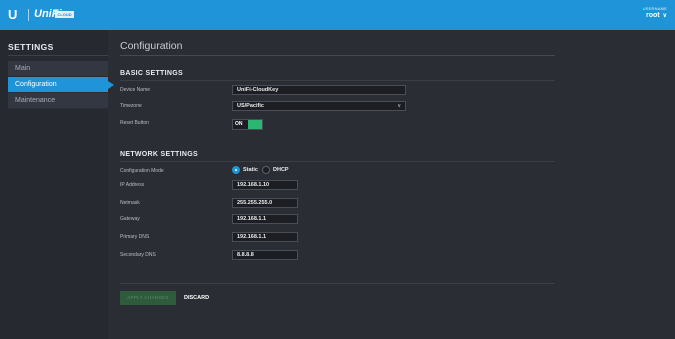 This screenshot has width=675, height=339. What do you see at coordinates (135, 90) in the screenshot?
I see `device-name-label: Device Name` at bounding box center [135, 90].